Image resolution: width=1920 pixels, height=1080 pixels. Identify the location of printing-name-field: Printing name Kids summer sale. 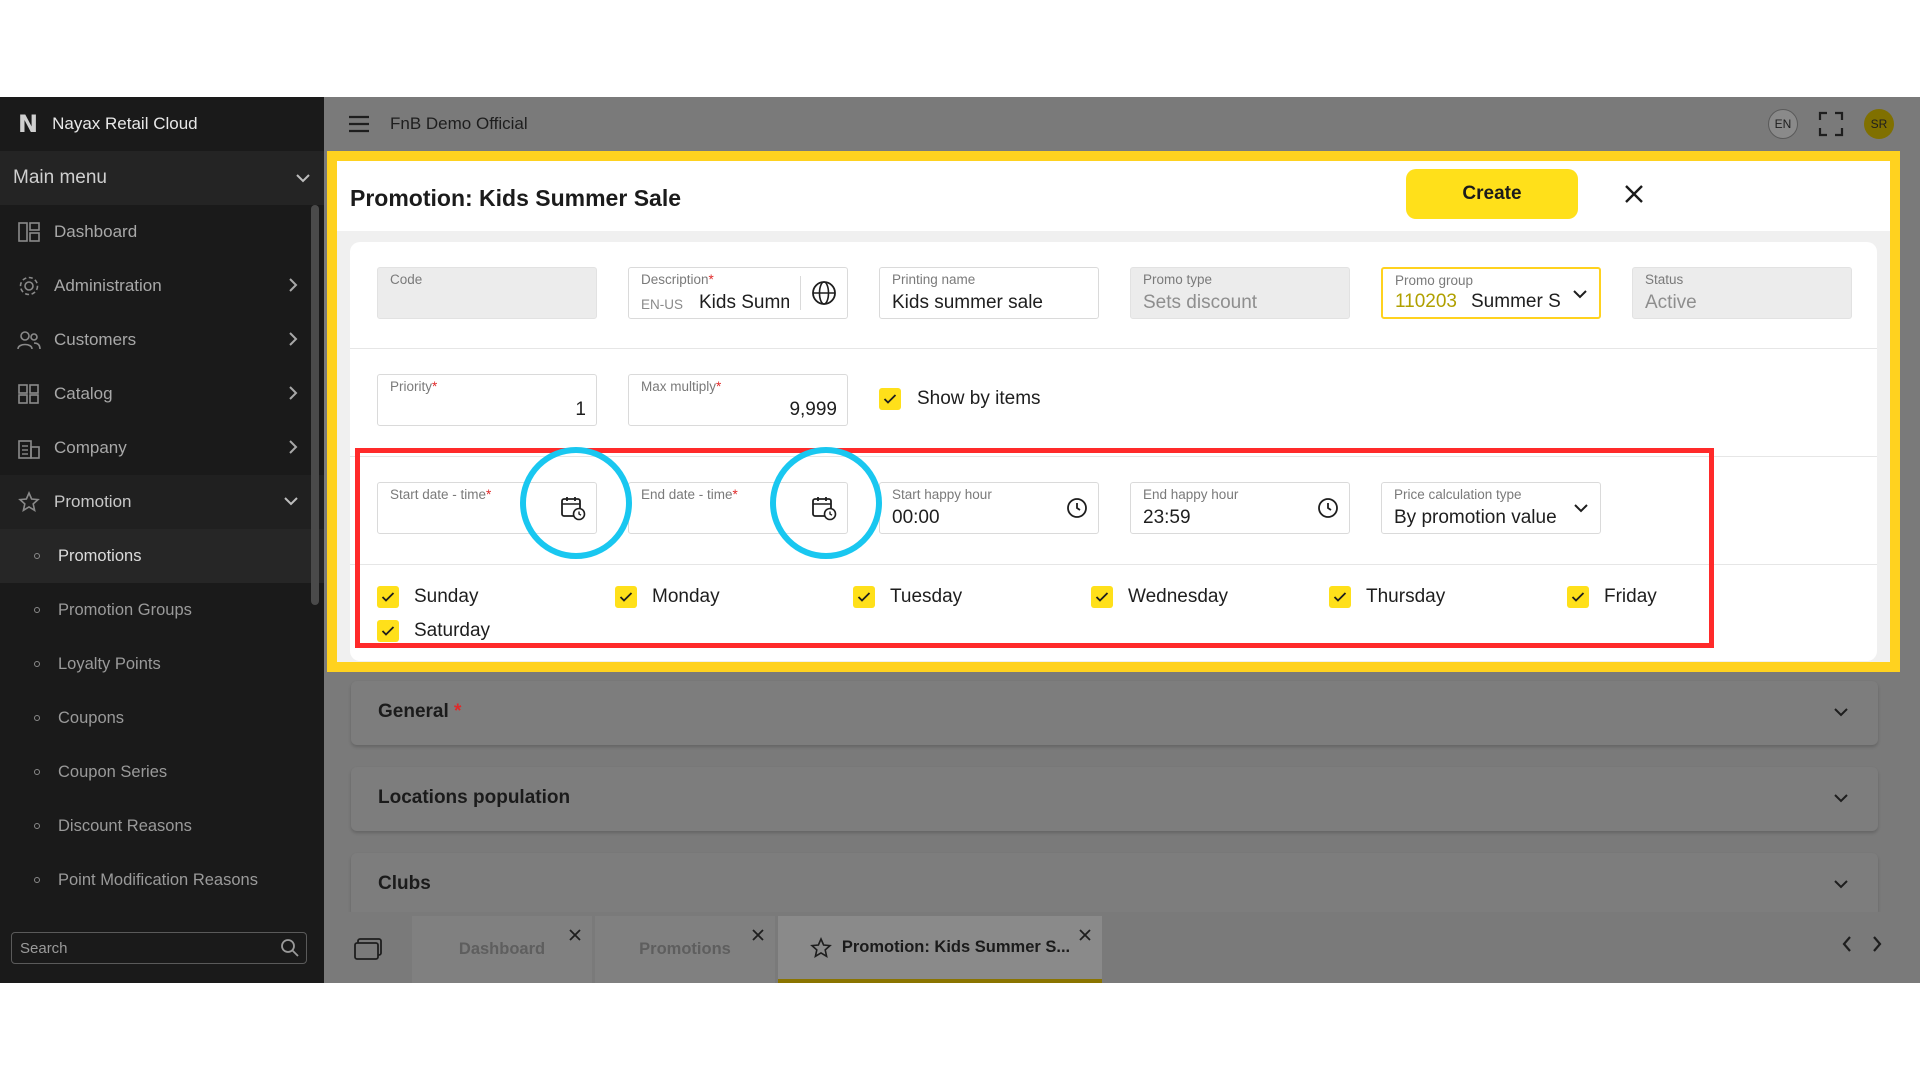
(989, 293).